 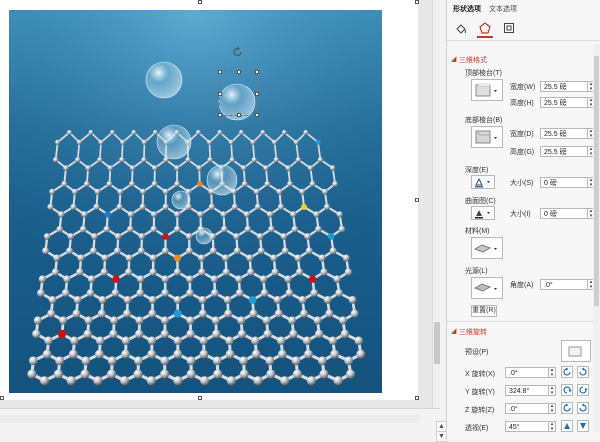 What do you see at coordinates (467, 10) in the screenshot?
I see `tab-shape-options: 形状选项` at bounding box center [467, 10].